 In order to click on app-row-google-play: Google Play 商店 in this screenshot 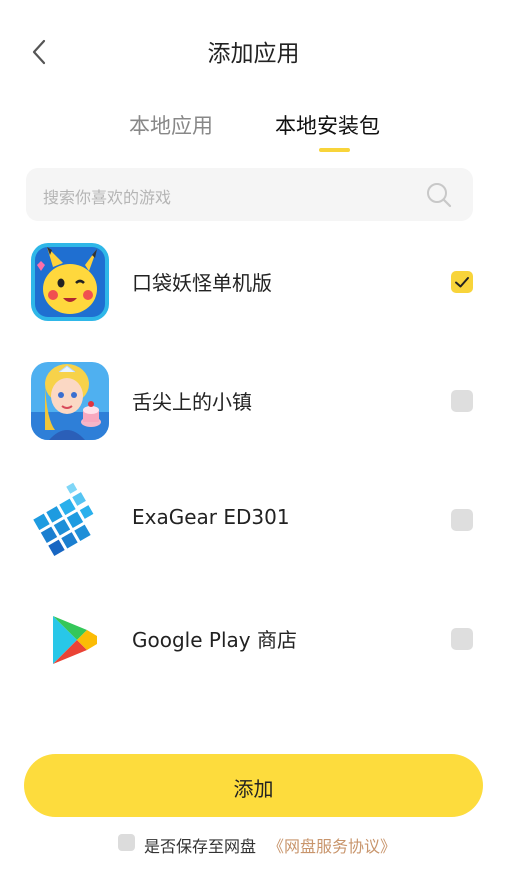, I will do `click(253, 650)`.